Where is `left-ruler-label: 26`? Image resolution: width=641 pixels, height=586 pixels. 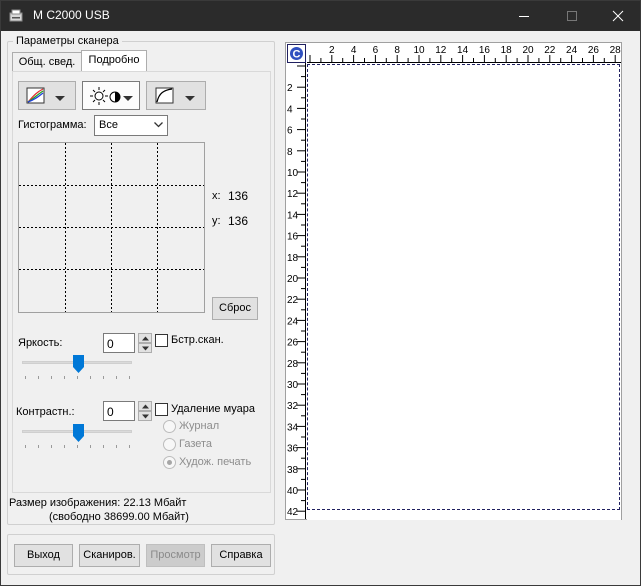 left-ruler-label: 26 is located at coordinates (293, 343).